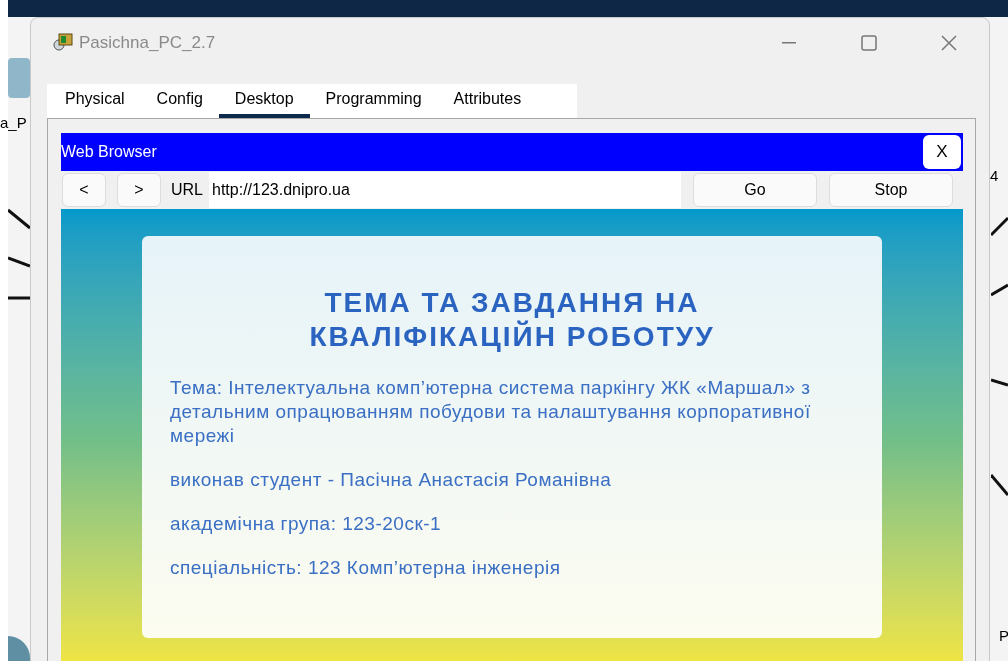 This screenshot has height=661, width=1008. I want to click on go-button: Go, so click(755, 190).